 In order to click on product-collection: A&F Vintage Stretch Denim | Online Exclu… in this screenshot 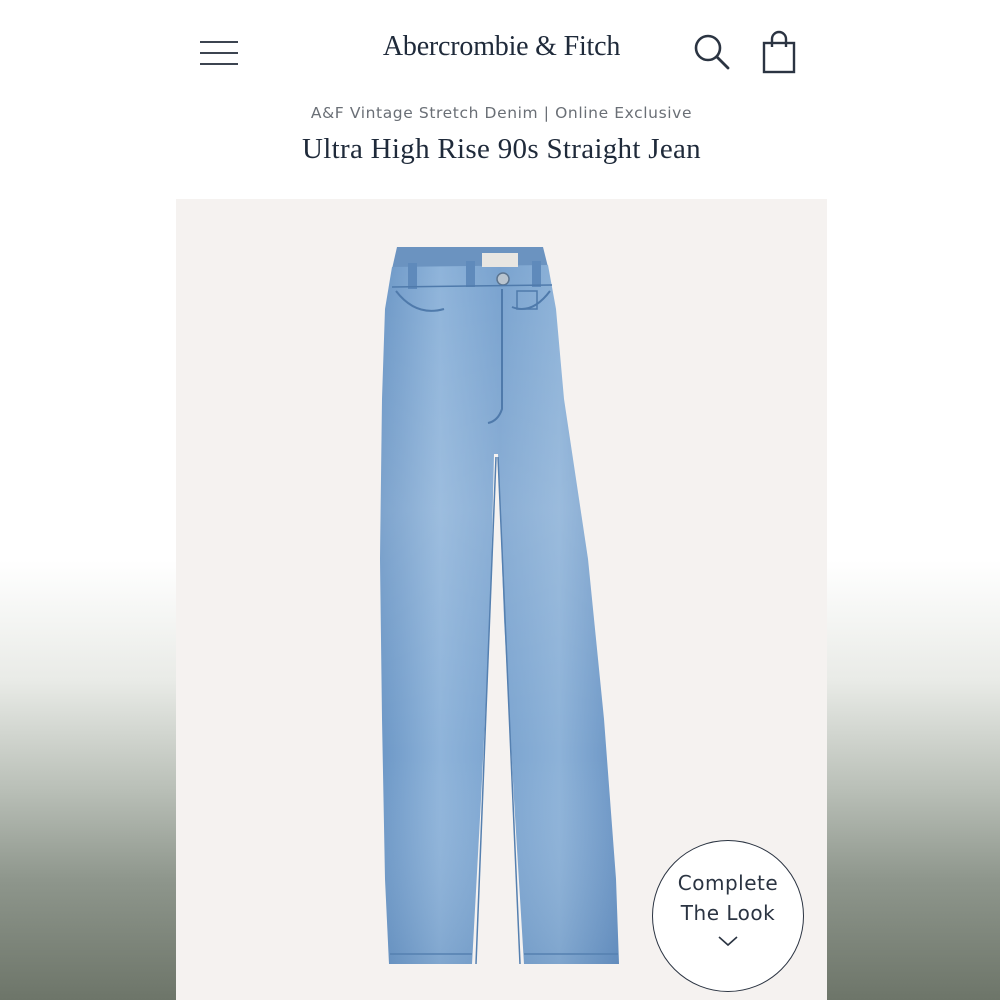, I will do `click(501, 113)`.